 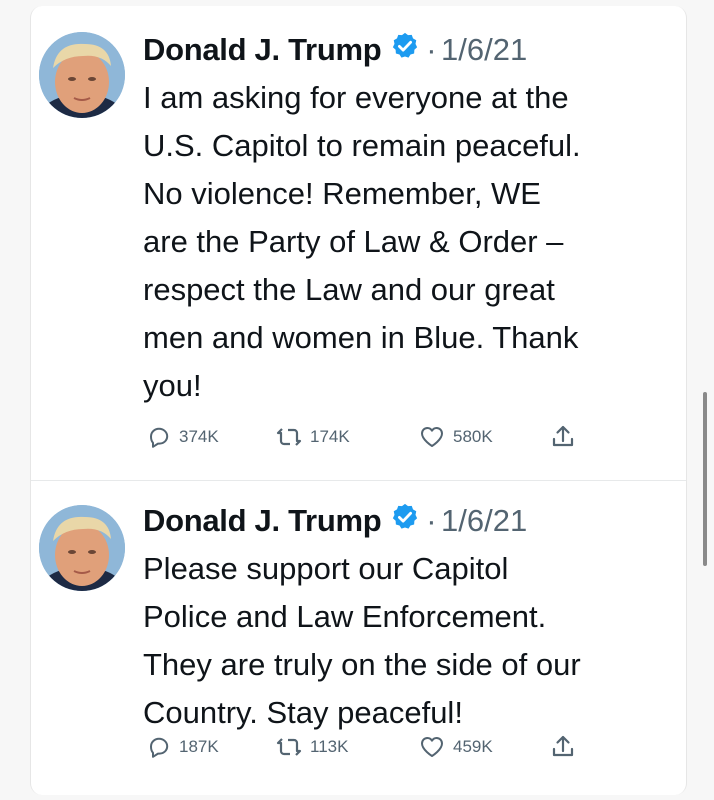 What do you see at coordinates (473, 436) in the screenshot?
I see `like-count: 580K` at bounding box center [473, 436].